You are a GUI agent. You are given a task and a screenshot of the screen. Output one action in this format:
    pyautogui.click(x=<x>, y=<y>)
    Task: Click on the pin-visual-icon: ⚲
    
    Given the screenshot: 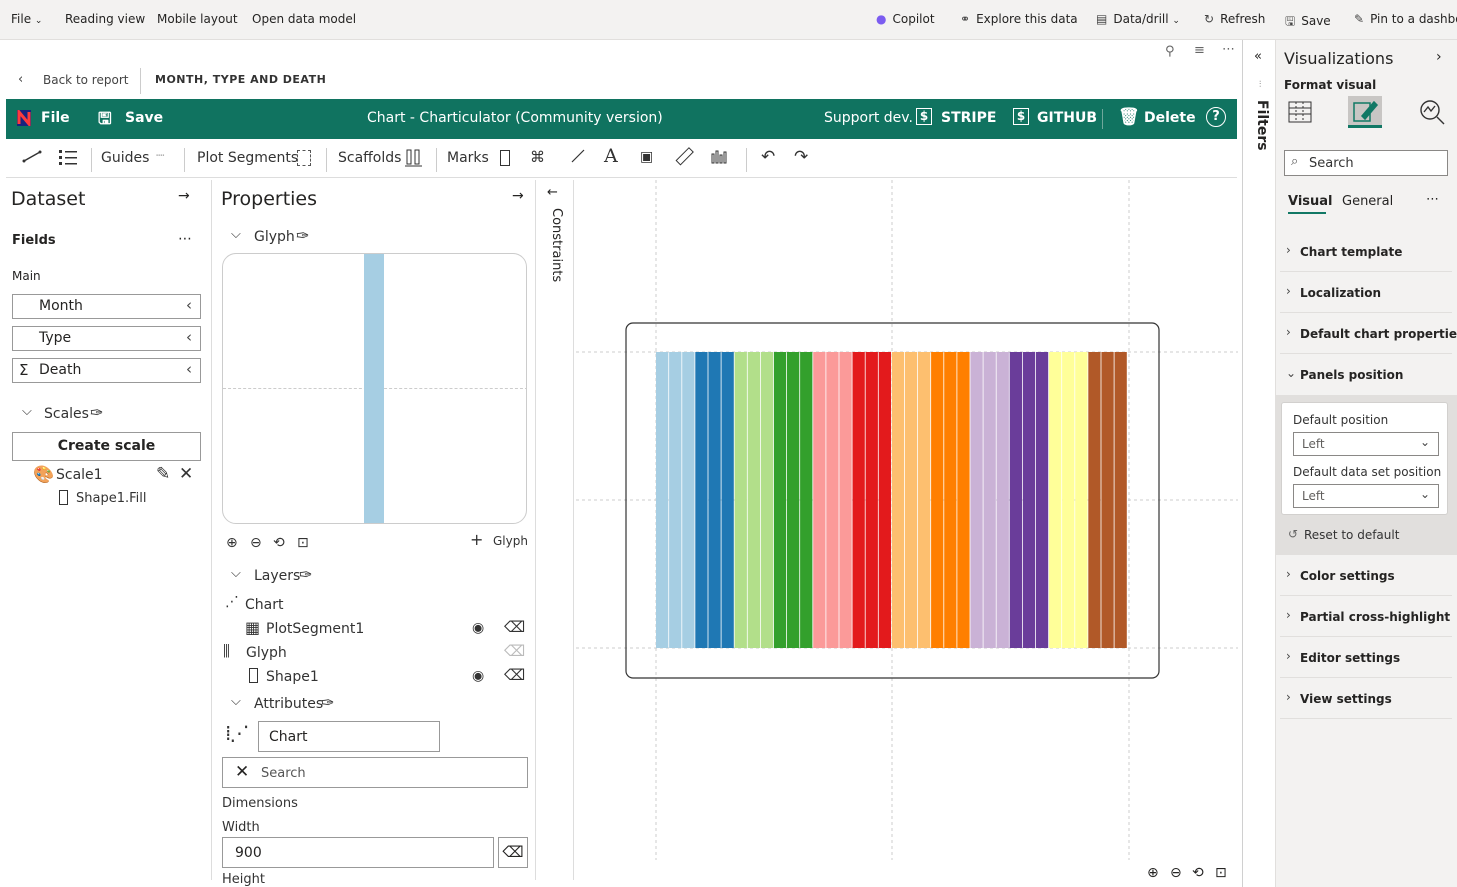 What is the action you would take?
    pyautogui.click(x=1170, y=51)
    